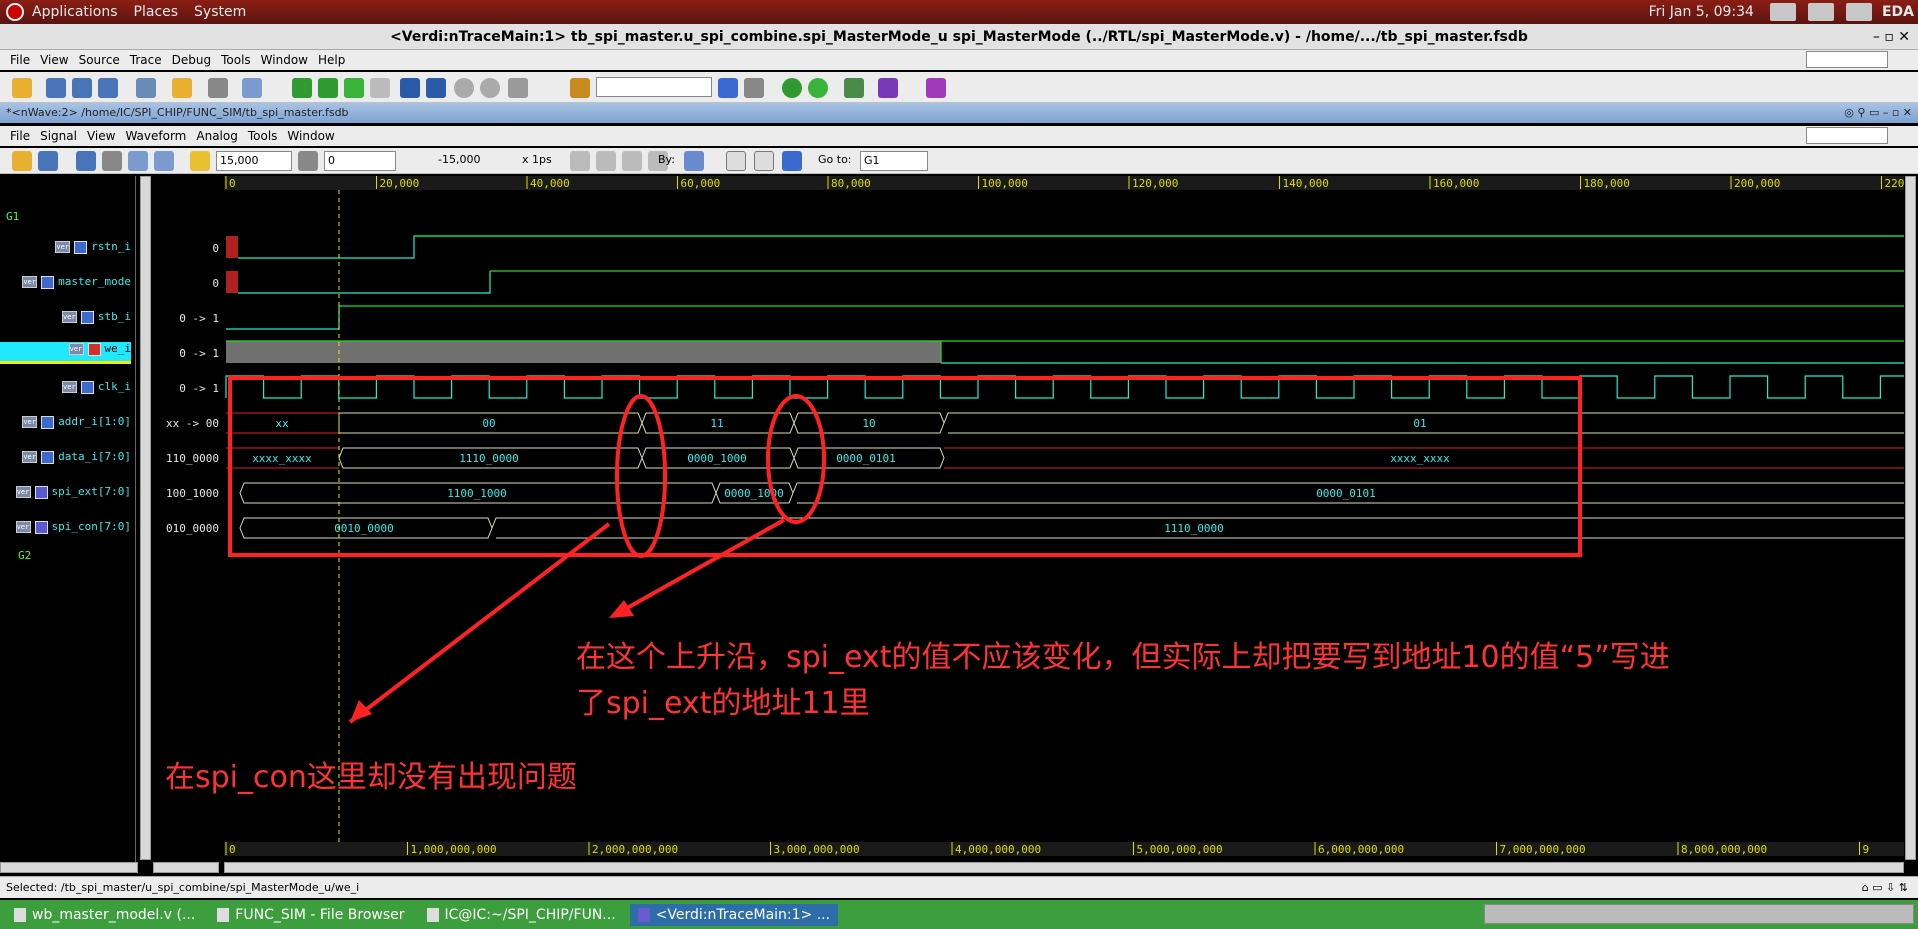 The width and height of the screenshot is (1918, 929). Describe the element at coordinates (69, 867) in the screenshot. I see `name-hscrollbar` at that location.